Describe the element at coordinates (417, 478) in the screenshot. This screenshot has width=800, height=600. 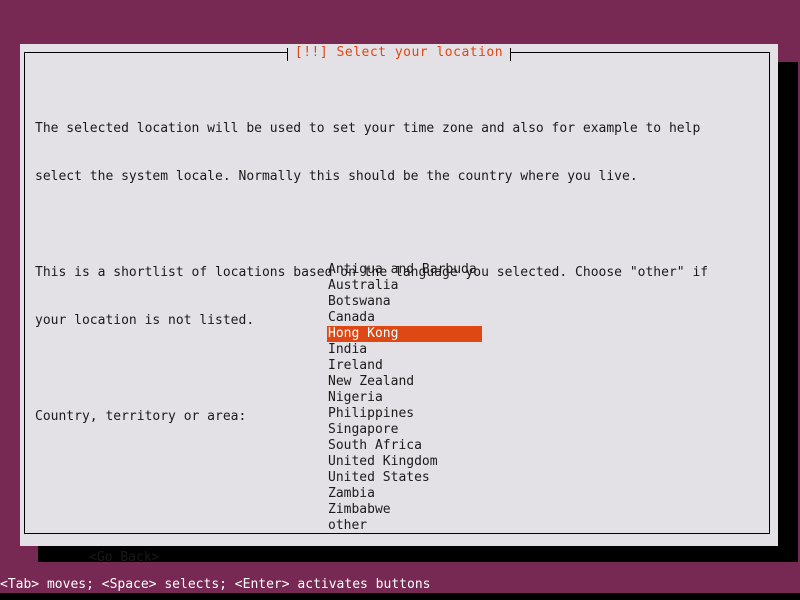
I see `list-item: United States` at that location.